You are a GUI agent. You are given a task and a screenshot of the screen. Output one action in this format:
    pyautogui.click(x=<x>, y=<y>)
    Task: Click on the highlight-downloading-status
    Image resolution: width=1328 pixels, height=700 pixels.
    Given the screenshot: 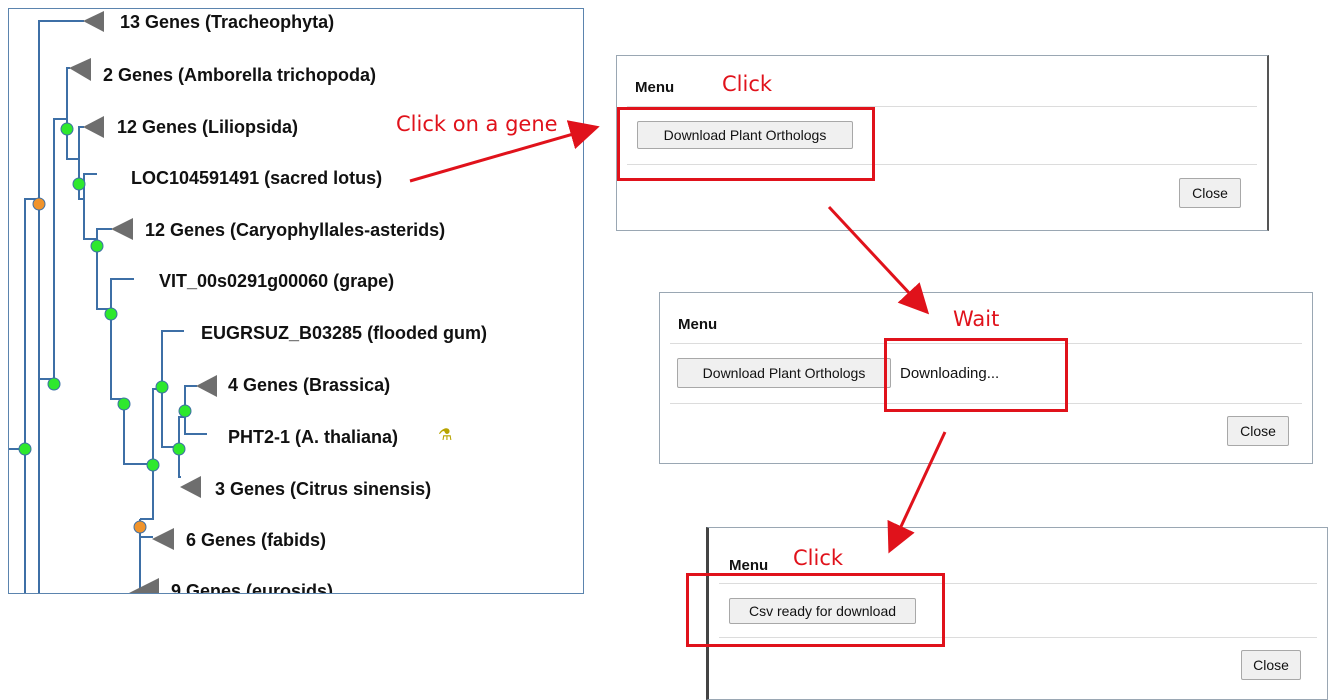 What is the action you would take?
    pyautogui.click(x=976, y=375)
    